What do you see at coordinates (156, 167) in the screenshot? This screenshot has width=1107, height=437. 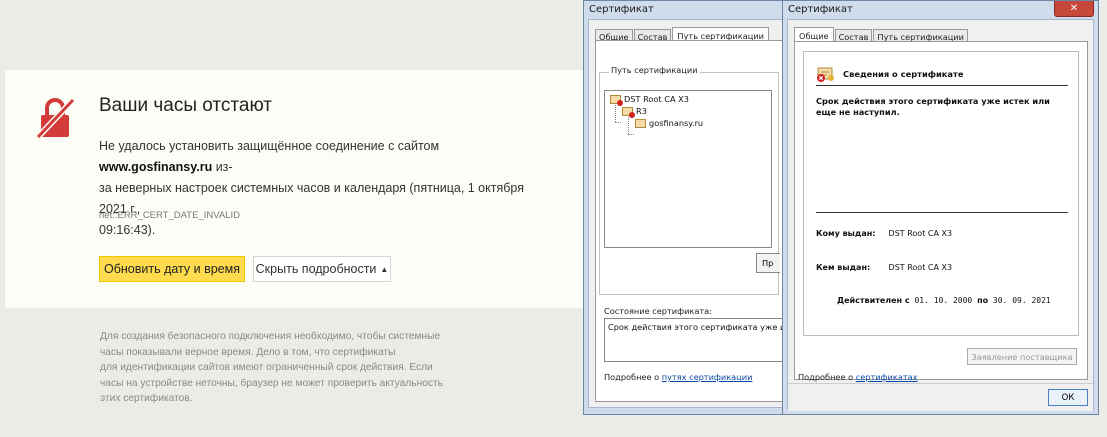 I see `error-domain: www.gosfinansy.ru` at bounding box center [156, 167].